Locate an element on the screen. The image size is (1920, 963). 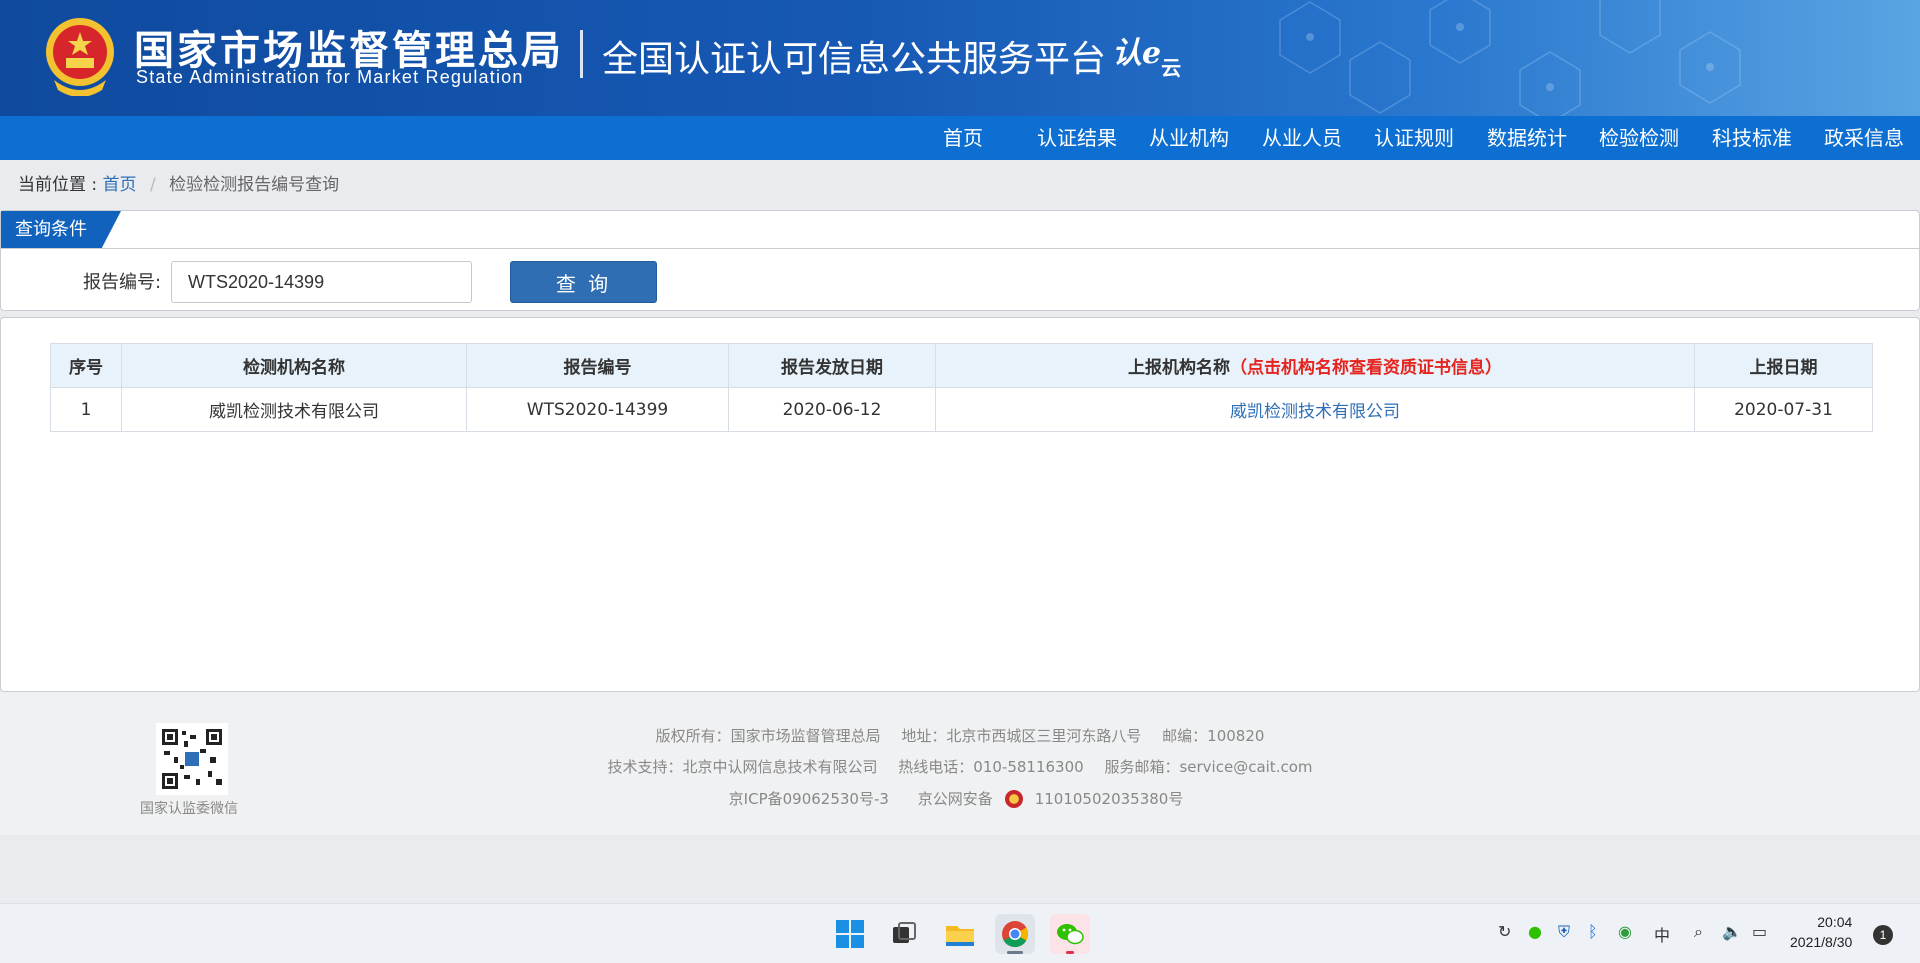
search-button: 查 询 is located at coordinates (583, 282).